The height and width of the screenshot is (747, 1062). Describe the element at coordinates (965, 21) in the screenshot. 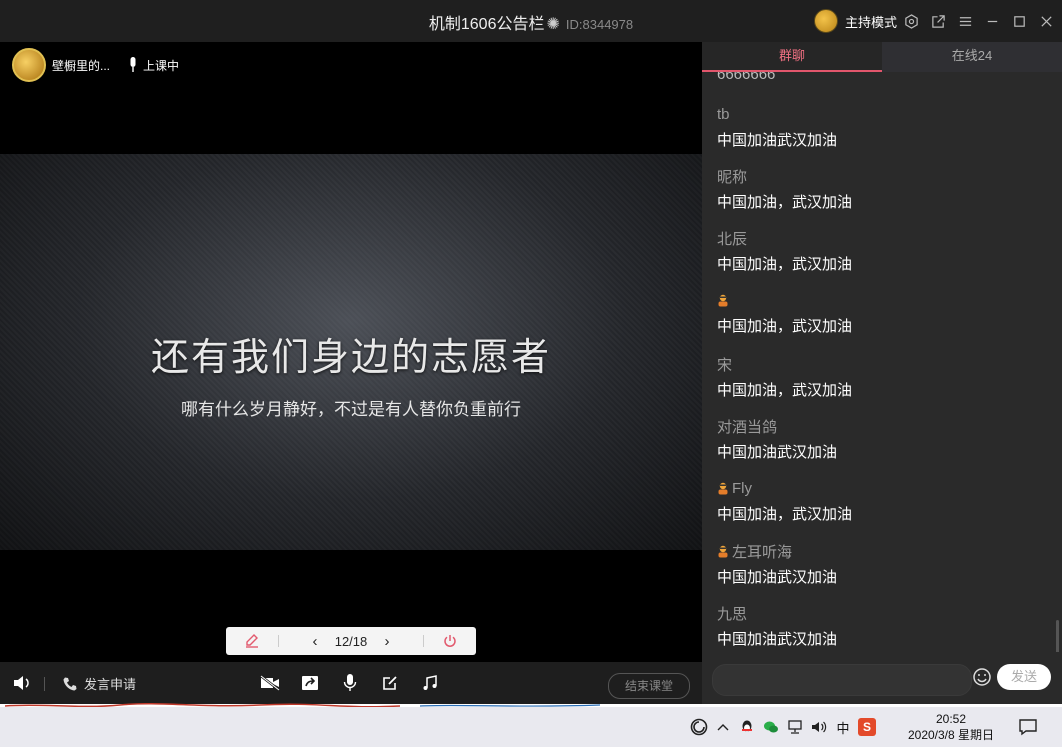

I see `menu-icon` at that location.